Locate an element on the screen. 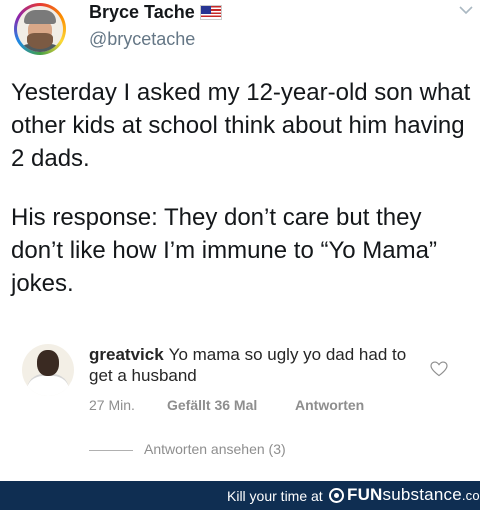 The image size is (480, 510). comment-likes: Gefällt 36 Mal is located at coordinates (212, 405).